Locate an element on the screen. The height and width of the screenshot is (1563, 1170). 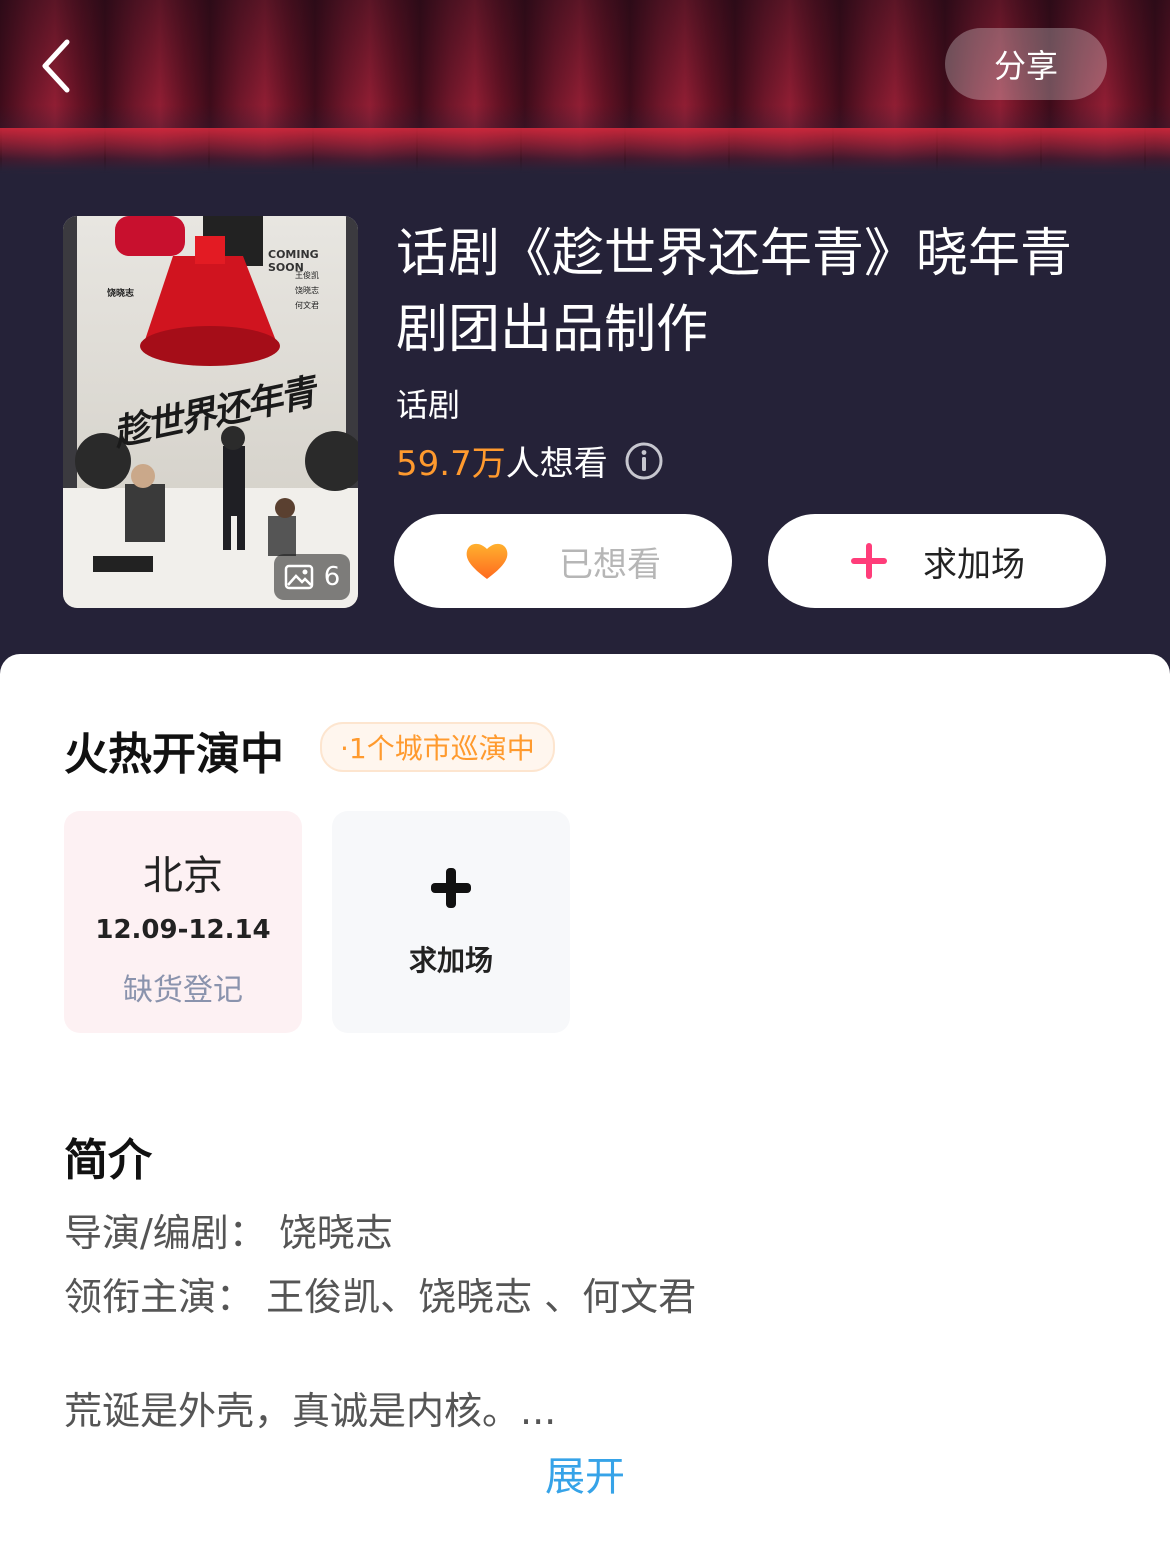
city-card-beijing: 北京 12.09-12.14 缺货登记 is located at coordinates (183, 922).